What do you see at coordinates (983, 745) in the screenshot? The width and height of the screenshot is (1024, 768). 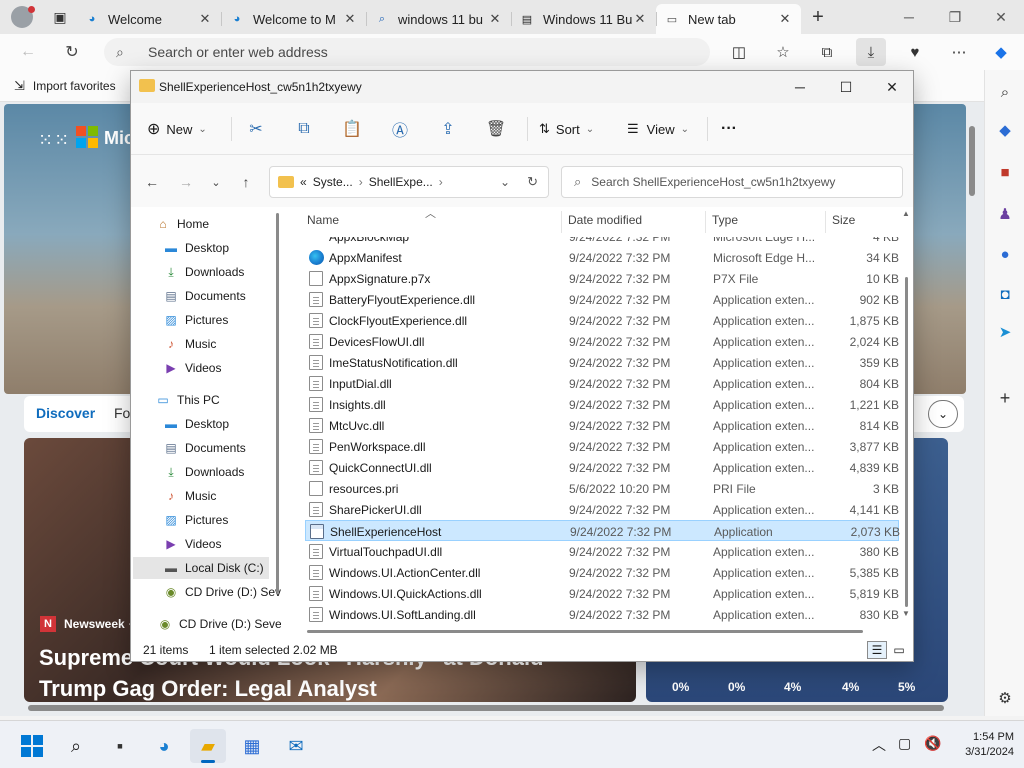 I see `system-clock: 1:54 PM 3/31/2024` at bounding box center [983, 745].